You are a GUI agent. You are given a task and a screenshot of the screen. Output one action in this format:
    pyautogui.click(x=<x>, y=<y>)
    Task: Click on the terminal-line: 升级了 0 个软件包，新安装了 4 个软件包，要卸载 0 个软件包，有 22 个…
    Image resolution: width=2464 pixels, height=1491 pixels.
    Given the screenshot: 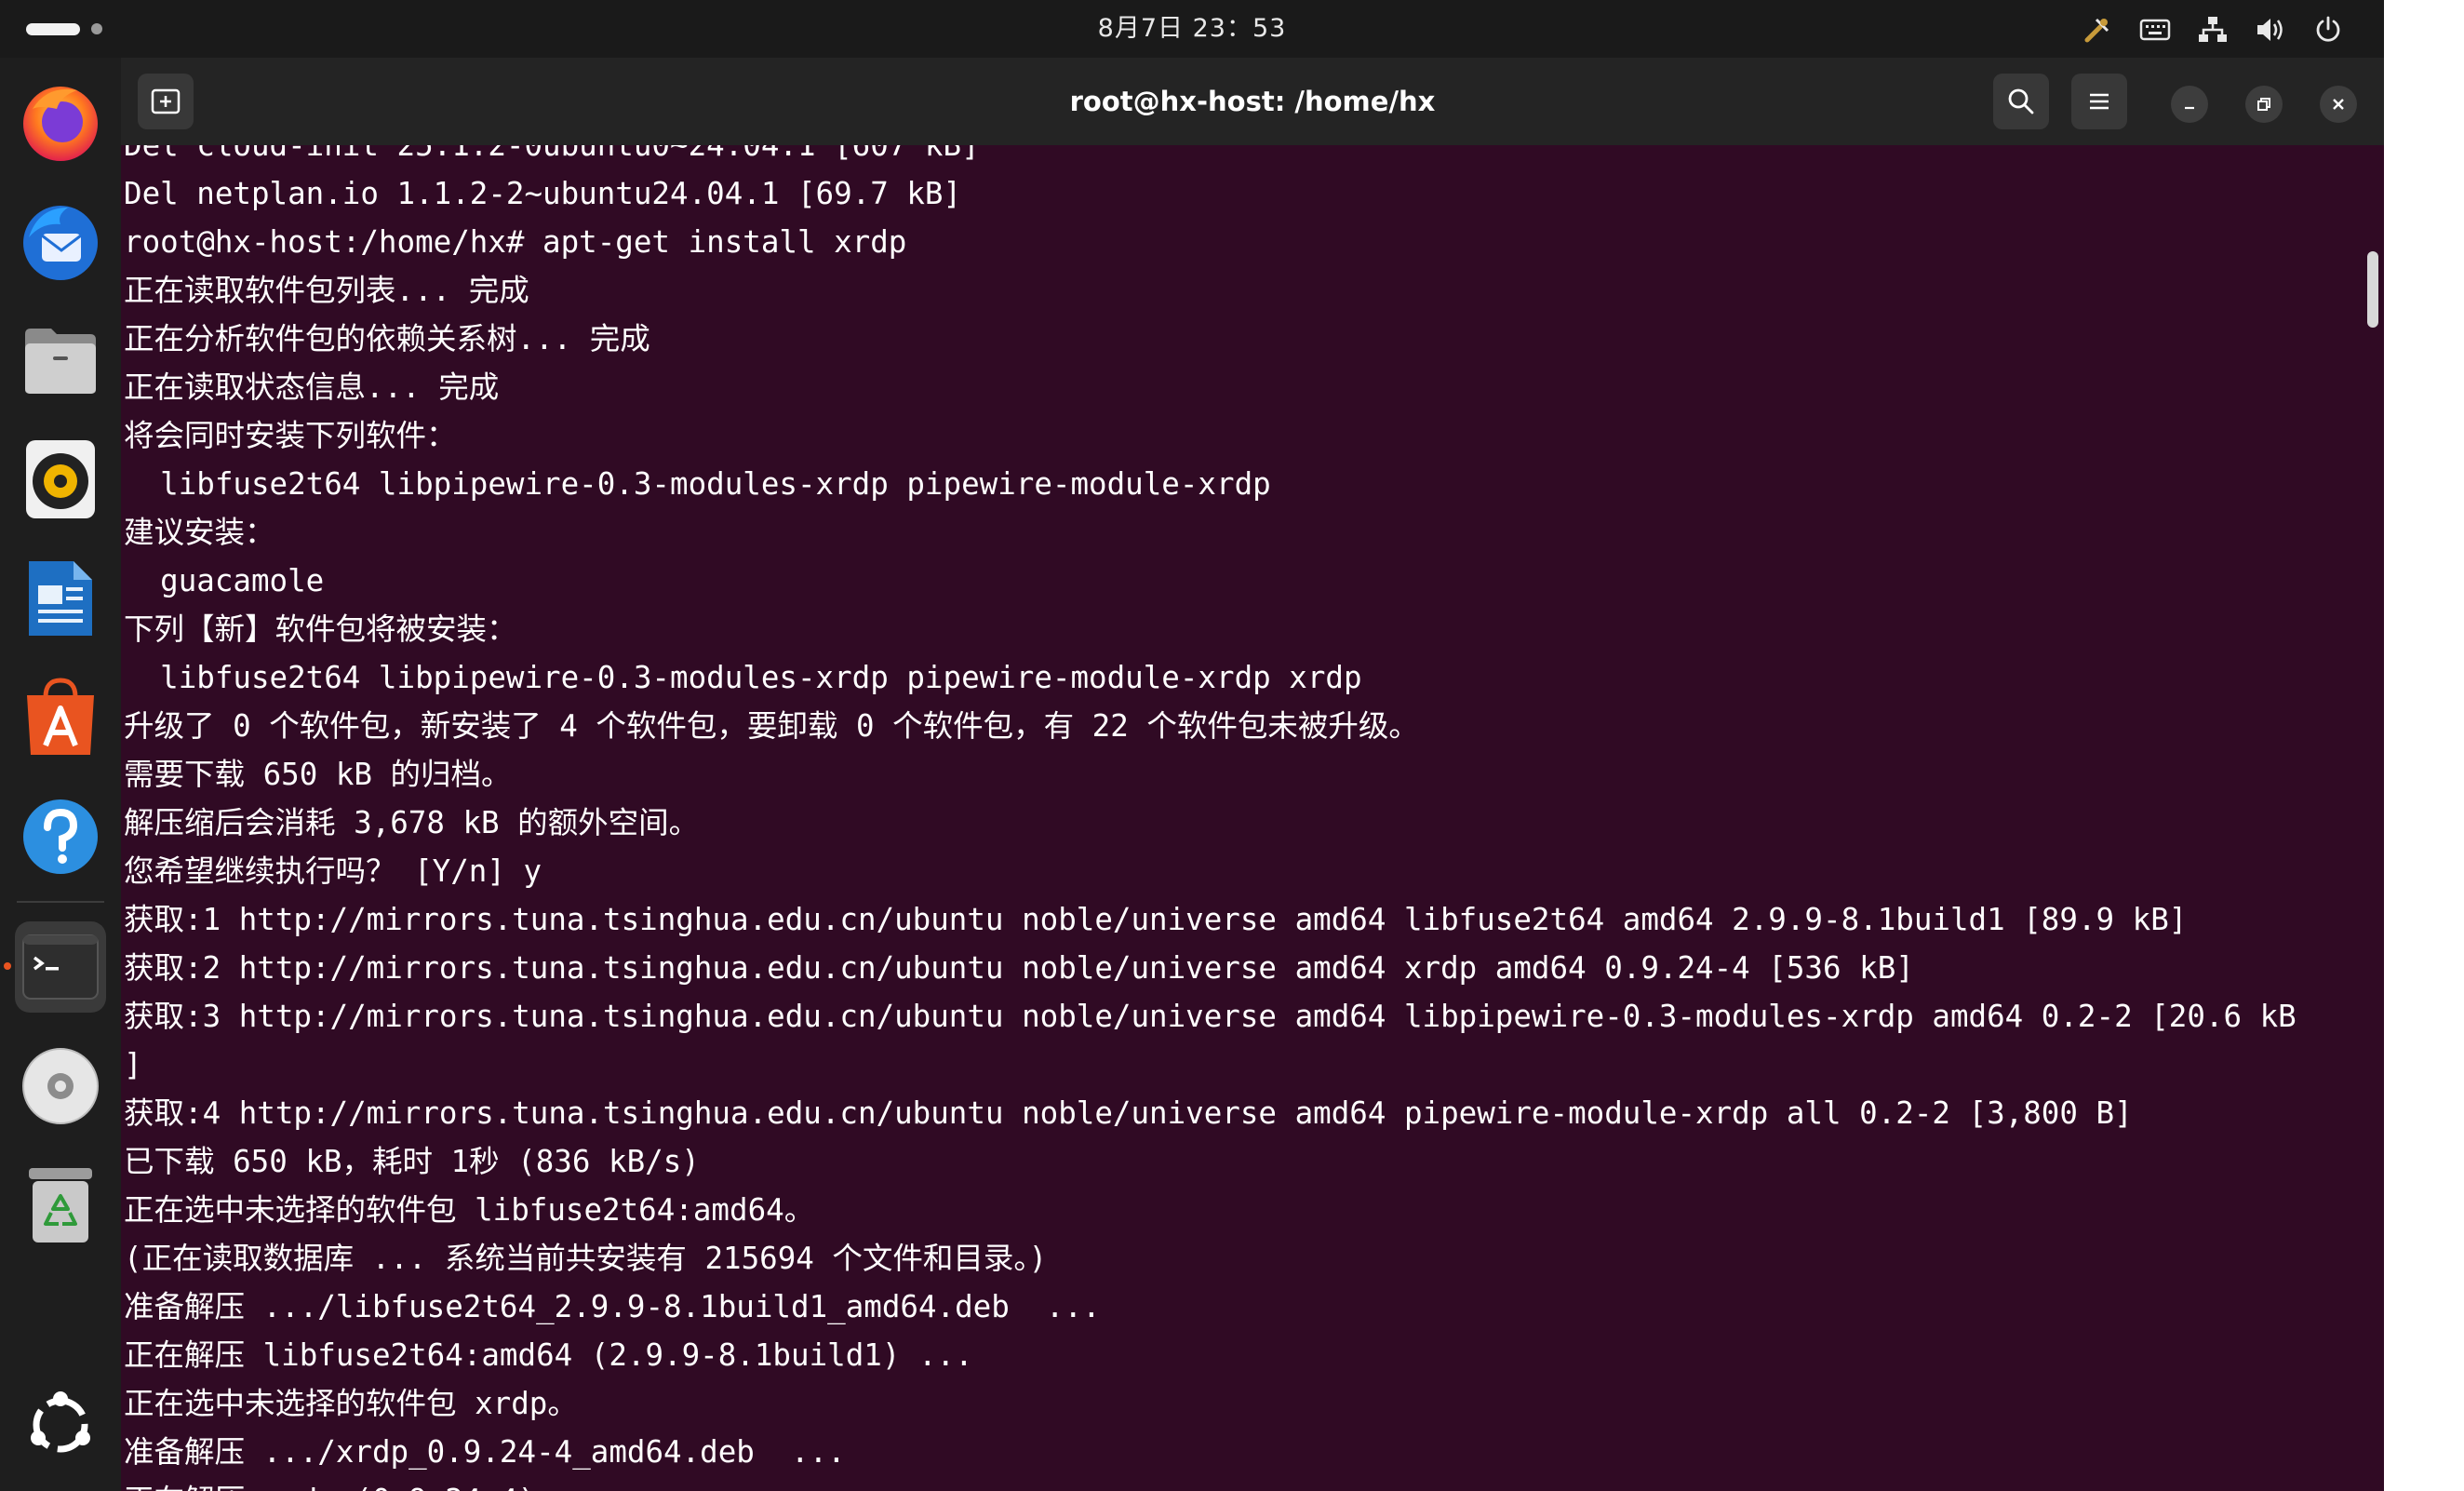 What is the action you would take?
    pyautogui.click(x=772, y=726)
    